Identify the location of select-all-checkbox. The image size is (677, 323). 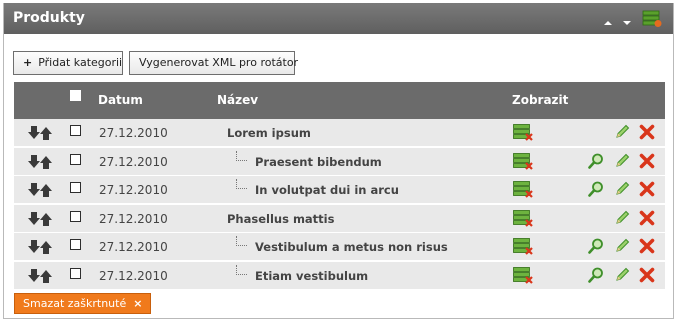
(75, 95).